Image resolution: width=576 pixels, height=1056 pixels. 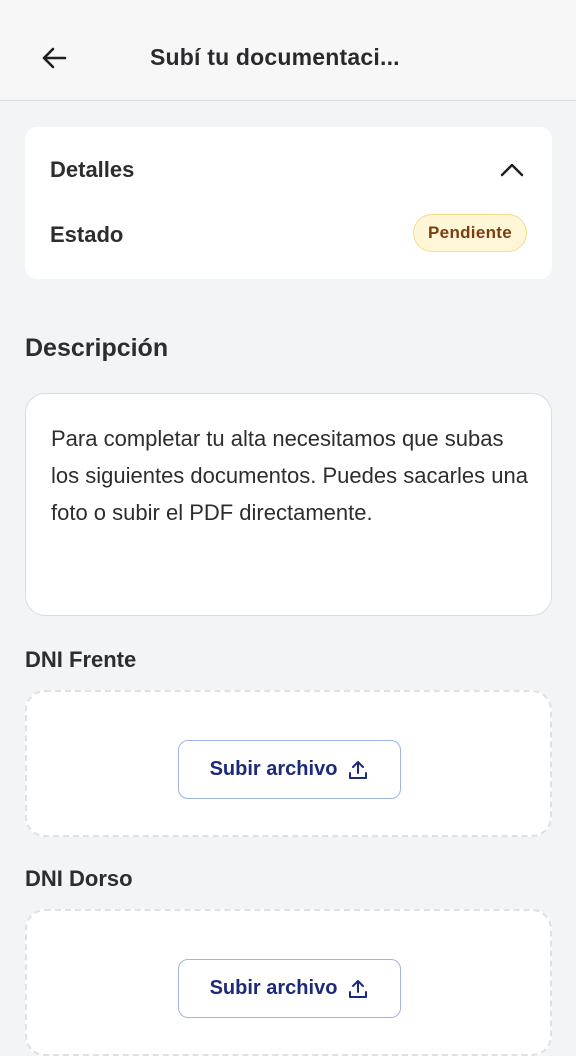 What do you see at coordinates (470, 233) in the screenshot?
I see `status-badge: Pendiente` at bounding box center [470, 233].